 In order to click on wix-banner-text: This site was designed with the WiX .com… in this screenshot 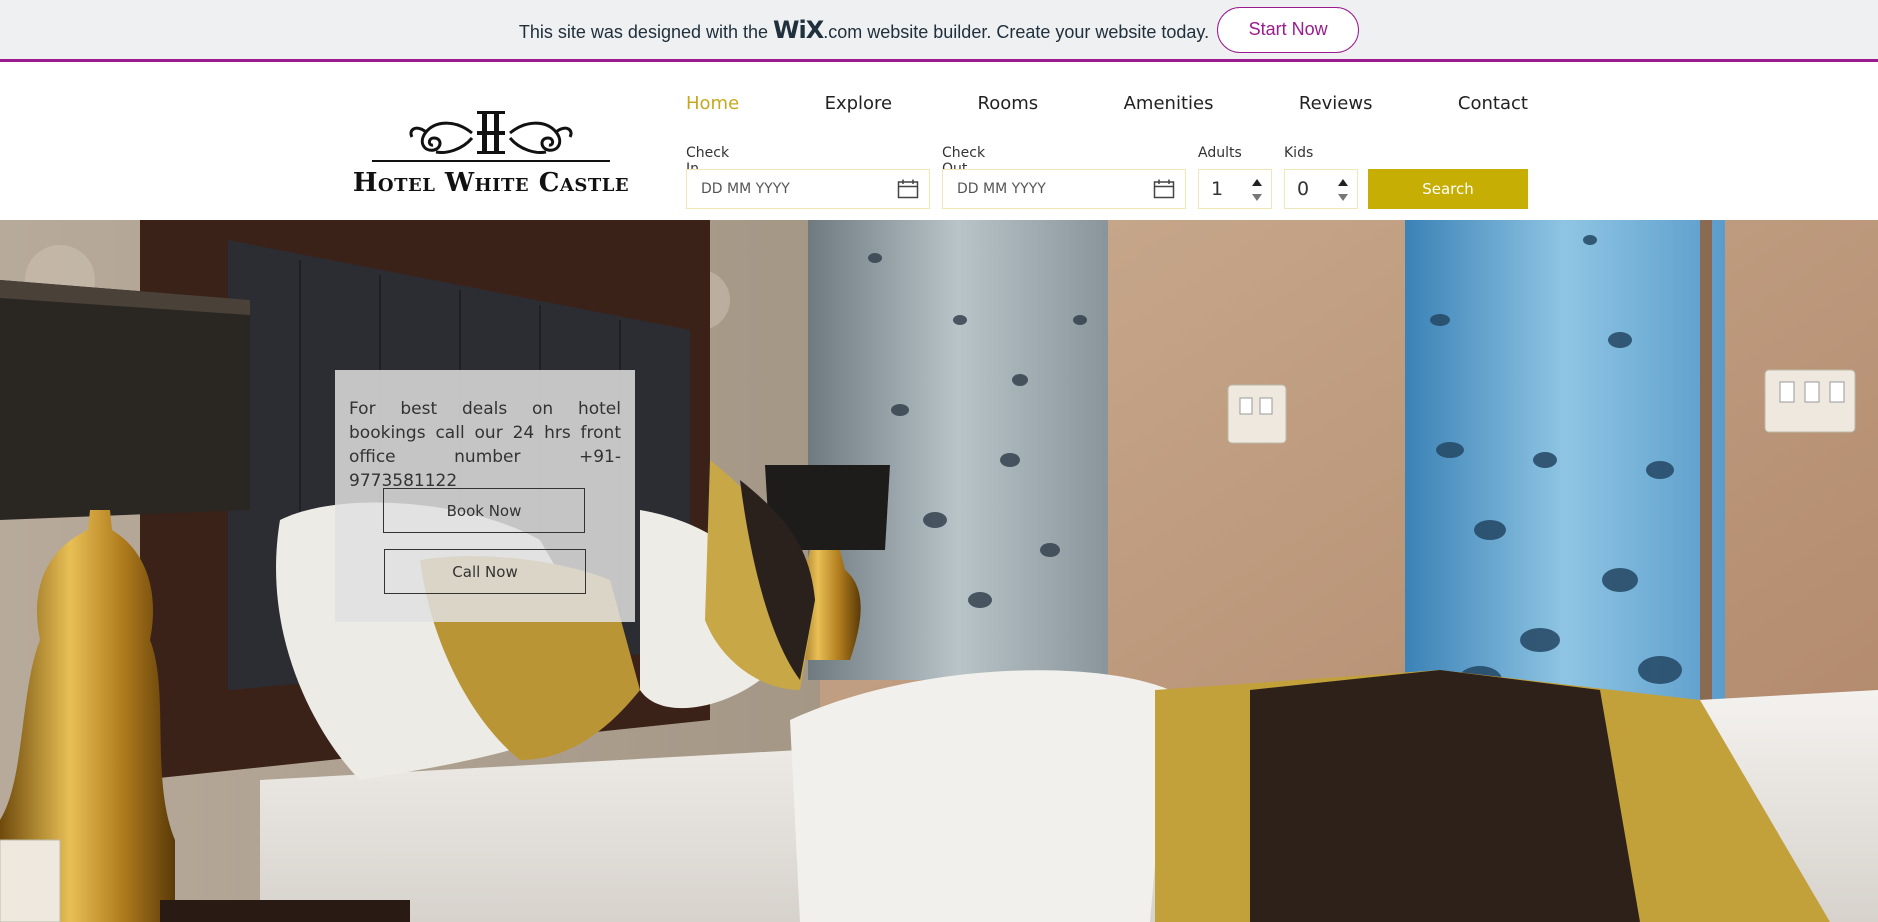, I will do `click(864, 30)`.